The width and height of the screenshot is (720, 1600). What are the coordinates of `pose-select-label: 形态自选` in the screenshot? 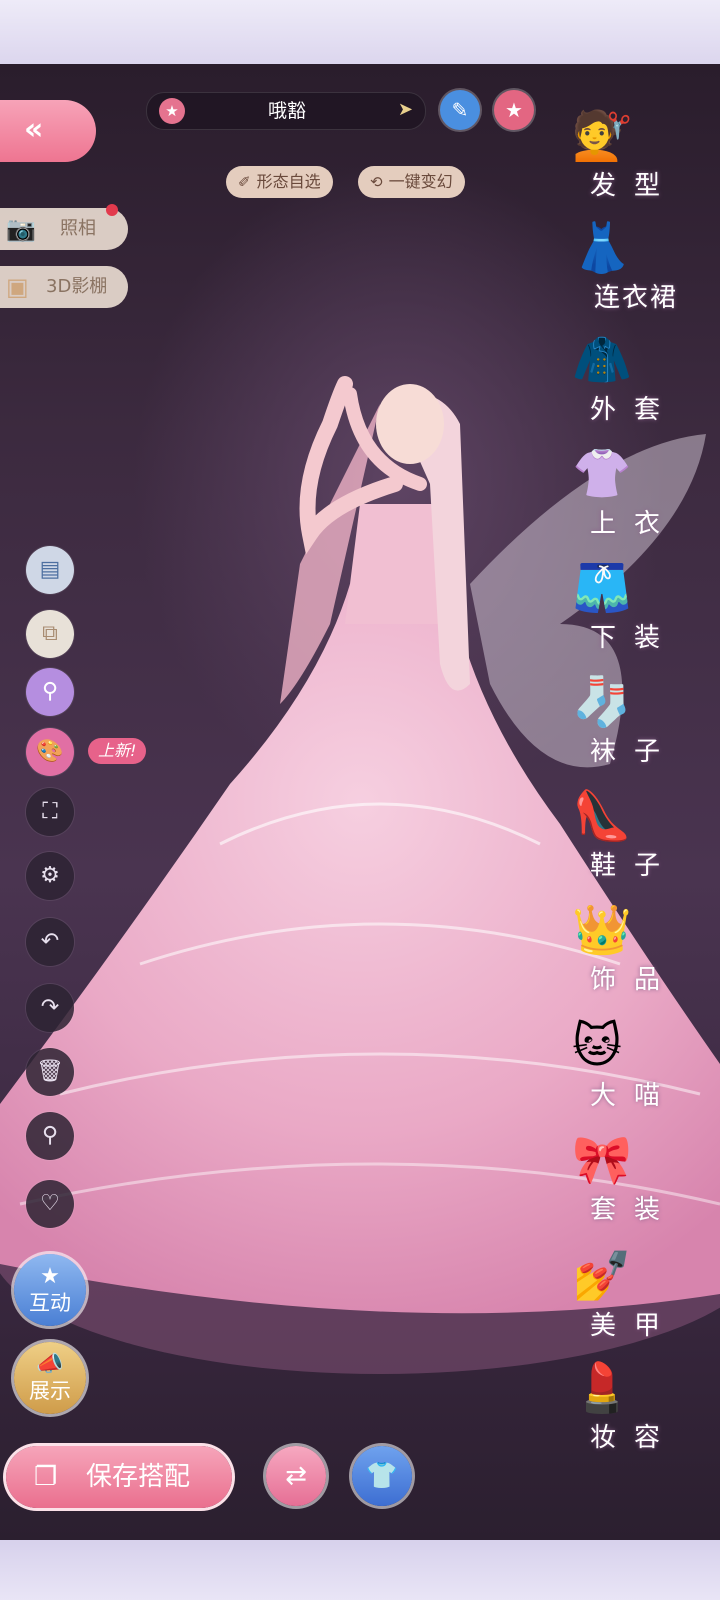 It's located at (288, 181).